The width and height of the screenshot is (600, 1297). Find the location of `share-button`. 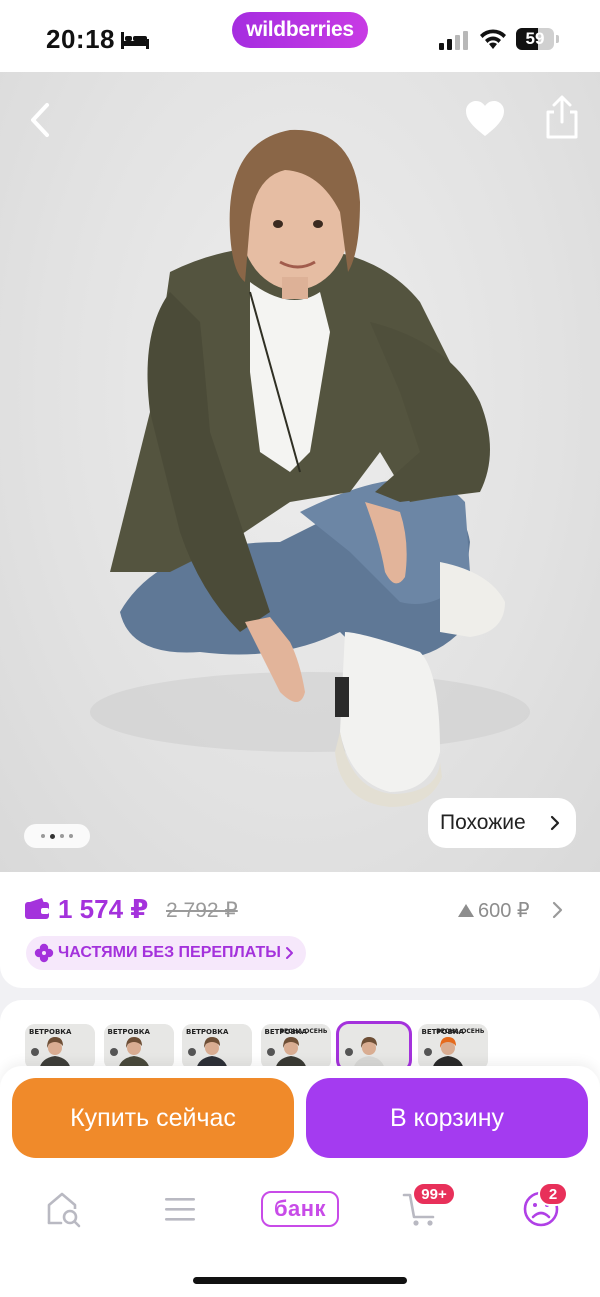

share-button is located at coordinates (562, 118).